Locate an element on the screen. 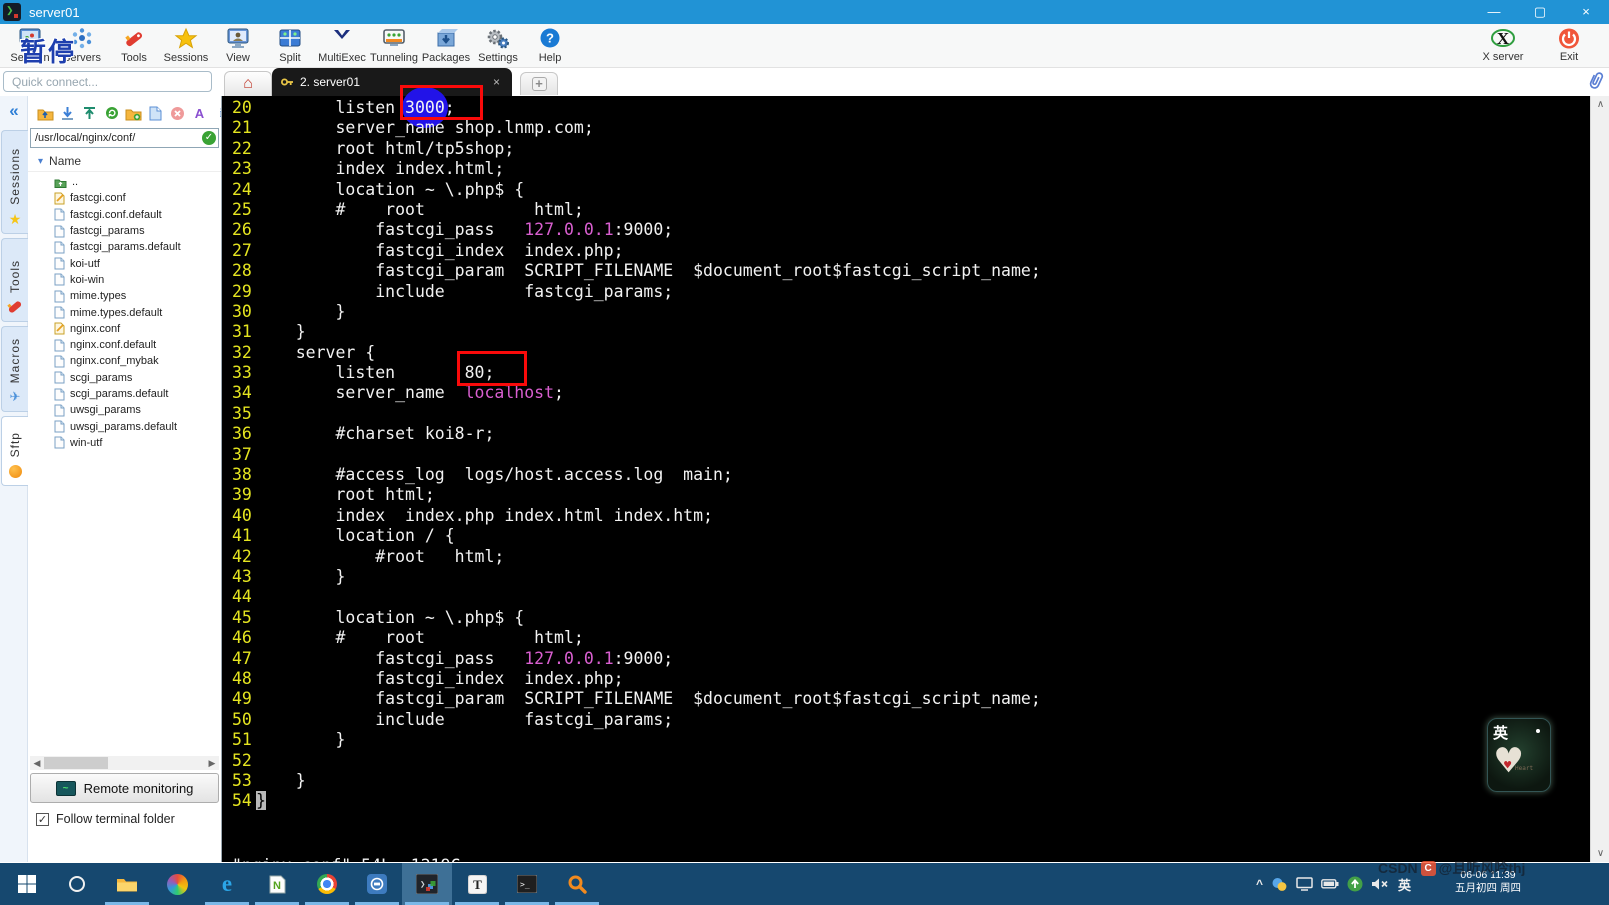  tab-close-icon: × is located at coordinates (496, 82).